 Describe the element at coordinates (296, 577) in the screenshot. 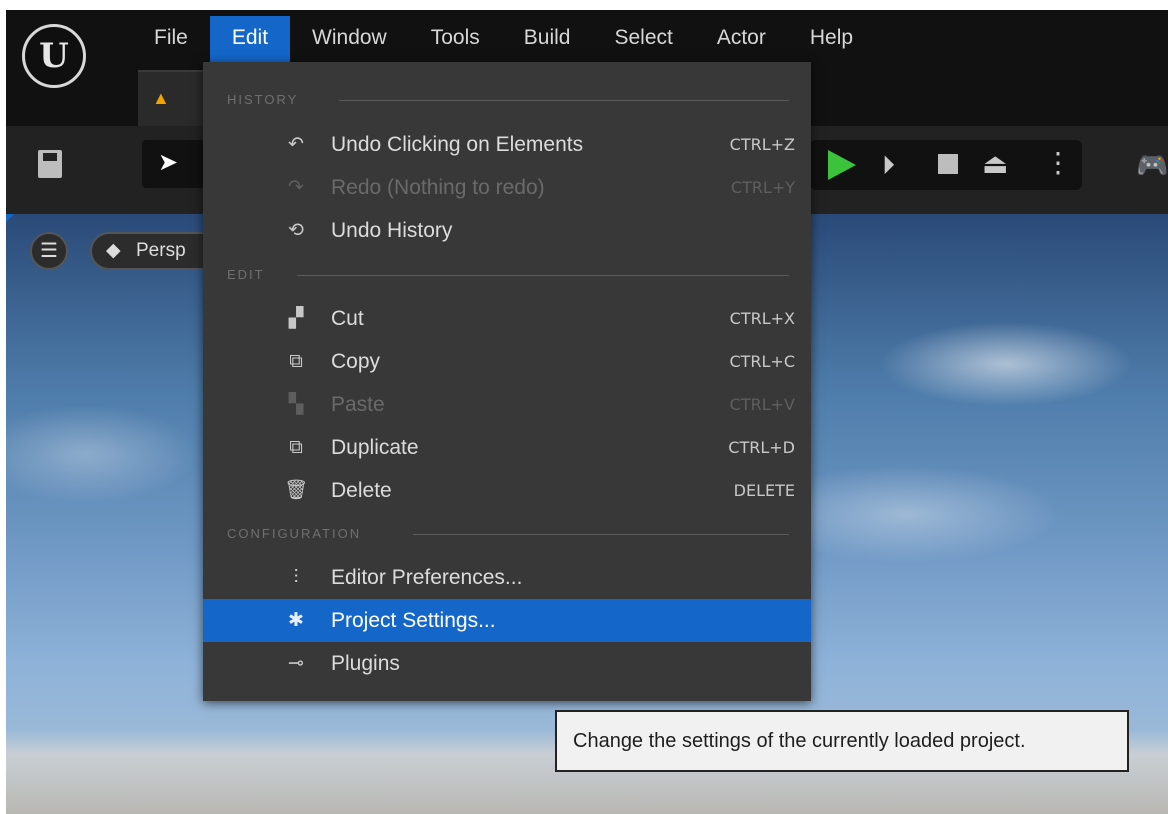

I see `sliders-icon: ⫶` at that location.